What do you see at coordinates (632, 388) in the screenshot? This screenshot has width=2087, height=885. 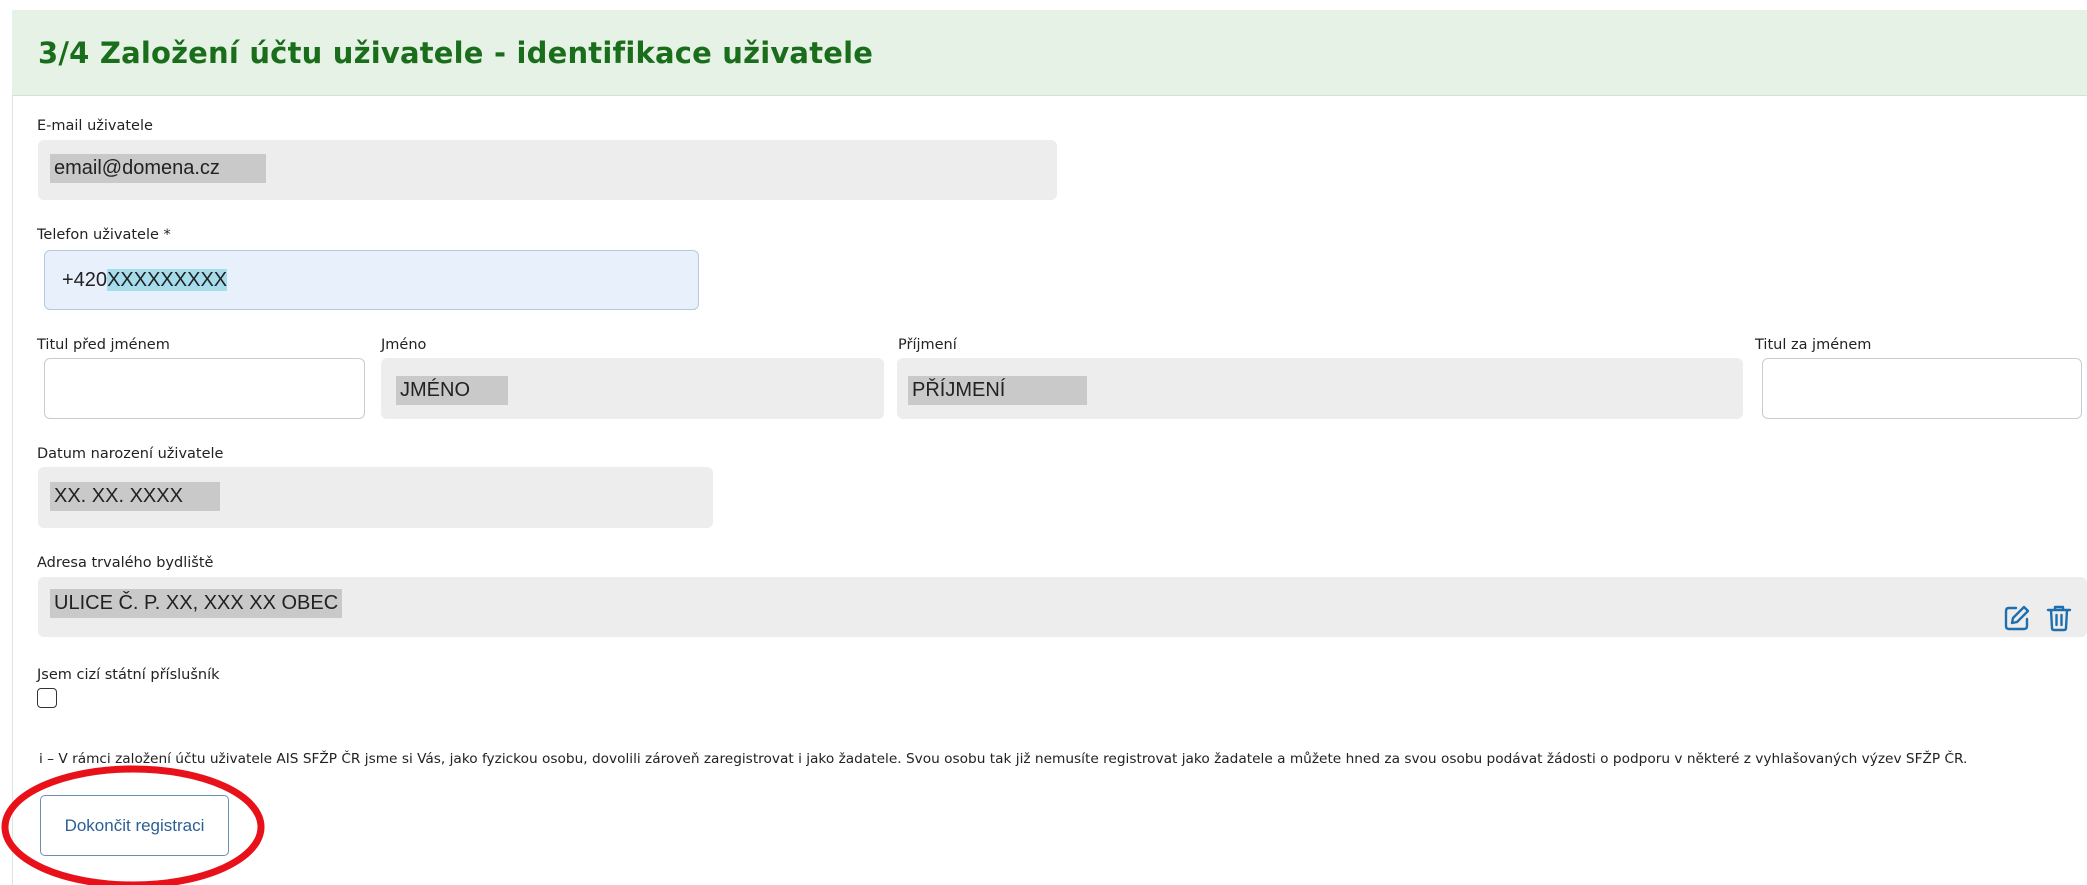 I see `first-name-field: JMÉNO` at bounding box center [632, 388].